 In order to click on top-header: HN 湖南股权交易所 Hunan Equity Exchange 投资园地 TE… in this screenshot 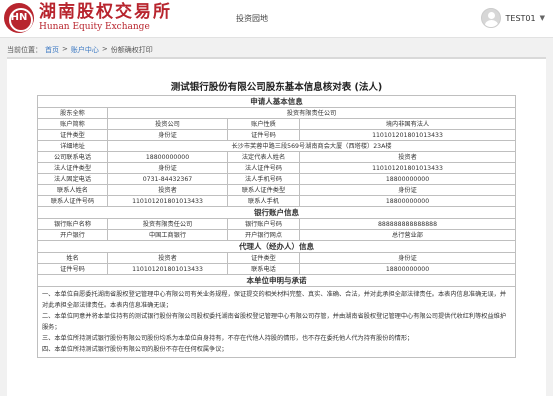, I will do `click(276, 19)`.